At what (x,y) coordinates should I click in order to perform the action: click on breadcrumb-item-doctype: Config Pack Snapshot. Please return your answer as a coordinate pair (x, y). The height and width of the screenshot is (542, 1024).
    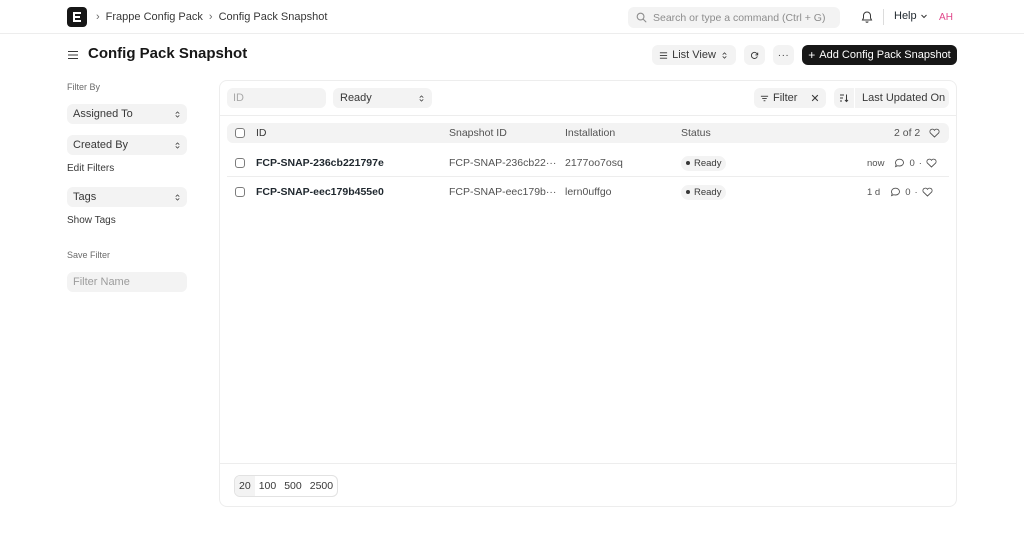
    Looking at the image, I should click on (273, 17).